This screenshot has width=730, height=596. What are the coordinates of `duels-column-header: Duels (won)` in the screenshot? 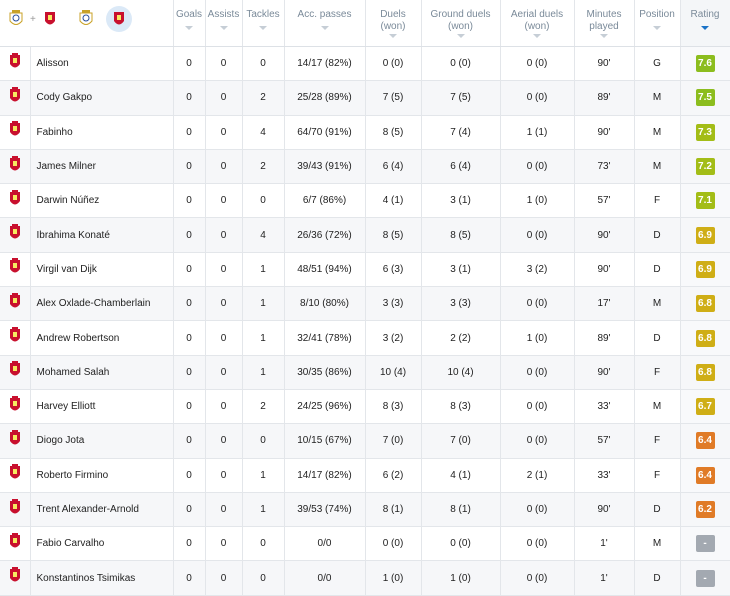 It's located at (393, 23).